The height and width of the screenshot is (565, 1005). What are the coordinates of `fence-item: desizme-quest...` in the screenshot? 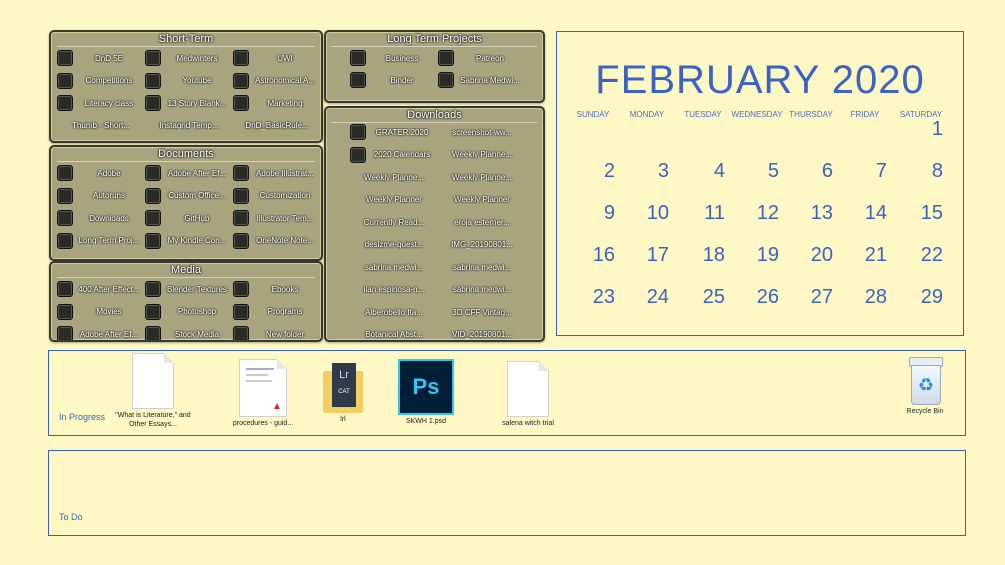 It's located at (392, 245).